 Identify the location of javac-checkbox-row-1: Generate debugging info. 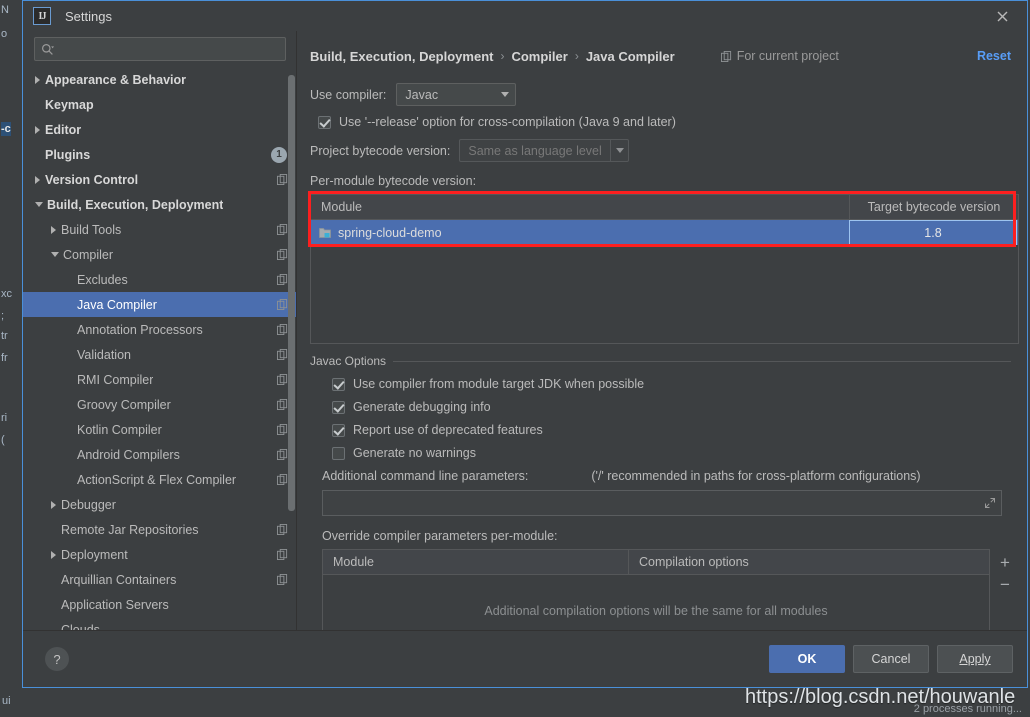
(671, 407).